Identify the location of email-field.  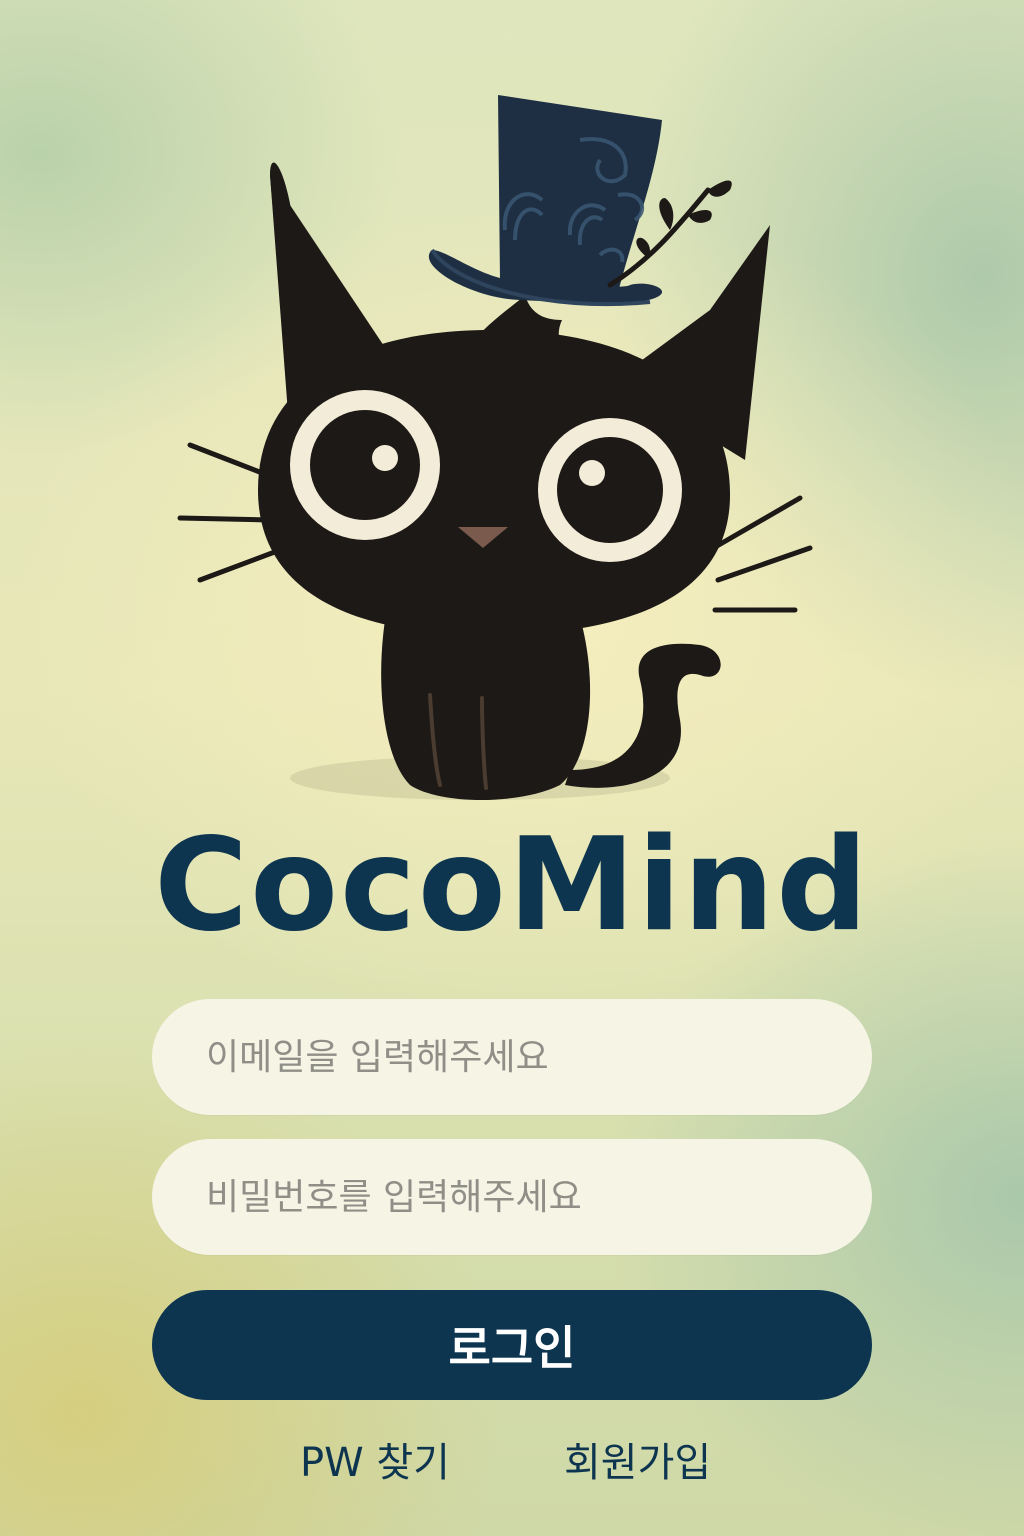
(512, 1057).